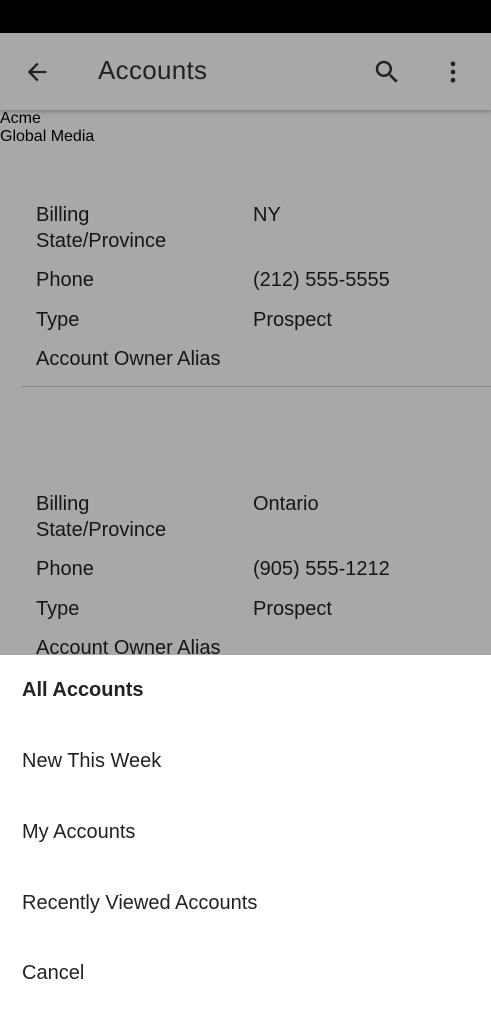  What do you see at coordinates (256, 903) in the screenshot?
I see `sheet-item-recently-viewed: Recently Viewed Accounts` at bounding box center [256, 903].